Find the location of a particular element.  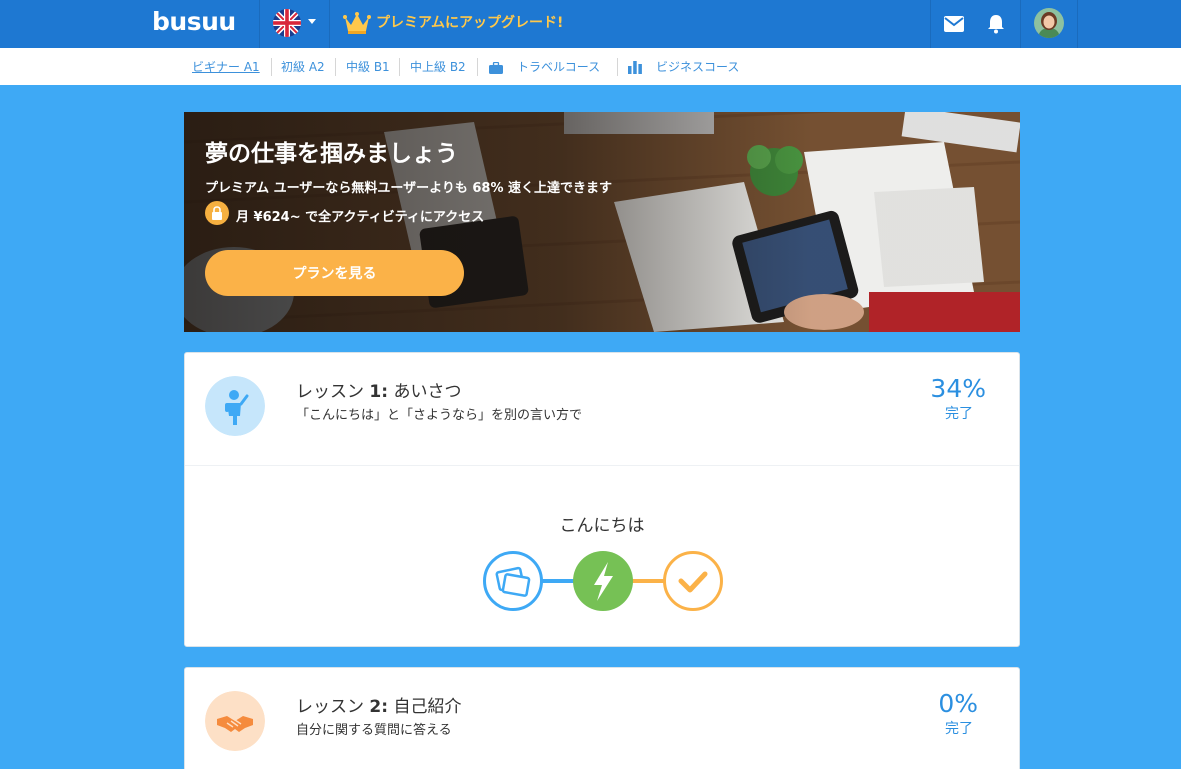

progress-percent: 0% is located at coordinates (958, 703).